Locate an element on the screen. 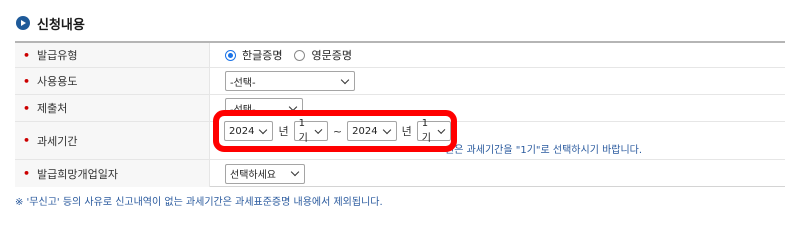  receive-date-select: 선택하세요 is located at coordinates (265, 173).